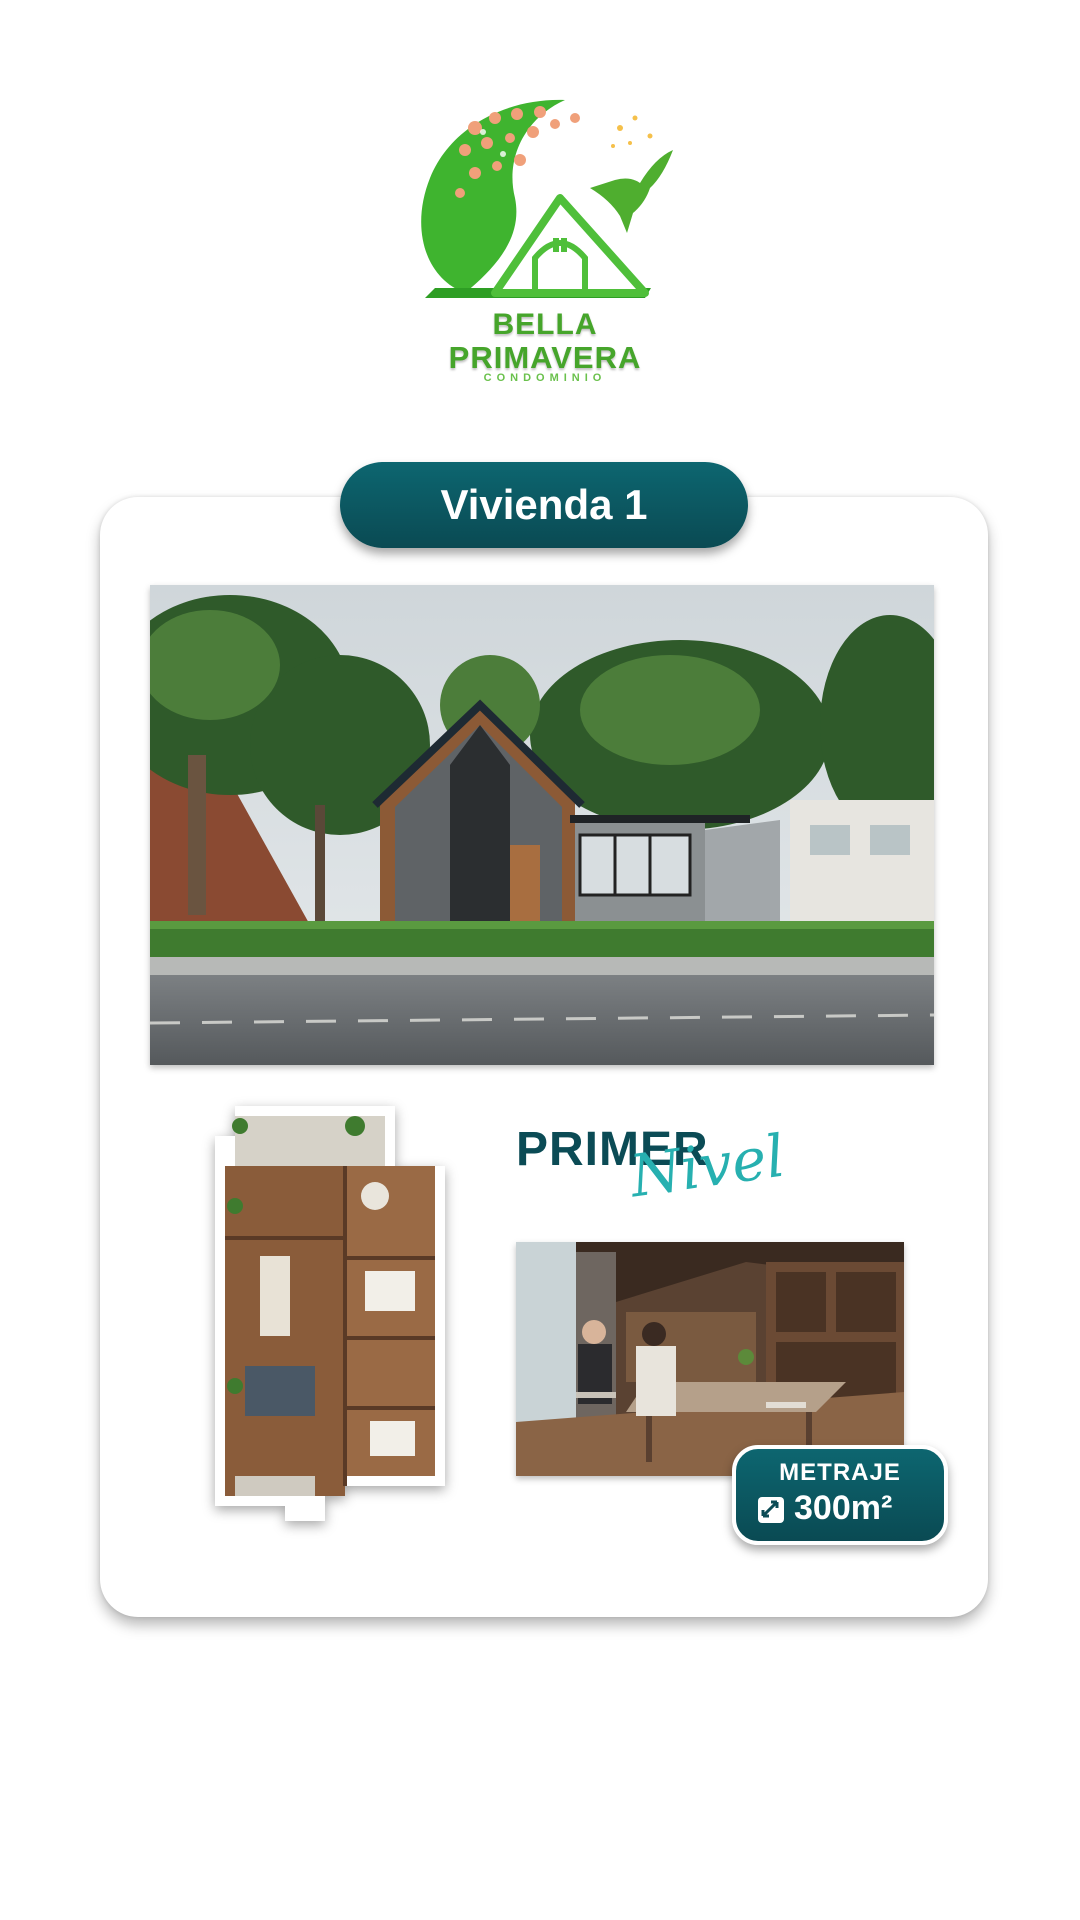 This screenshot has height=1920, width=1080. Describe the element at coordinates (545, 378) in the screenshot. I see `logo-line-3: CONDOMINIO` at that location.